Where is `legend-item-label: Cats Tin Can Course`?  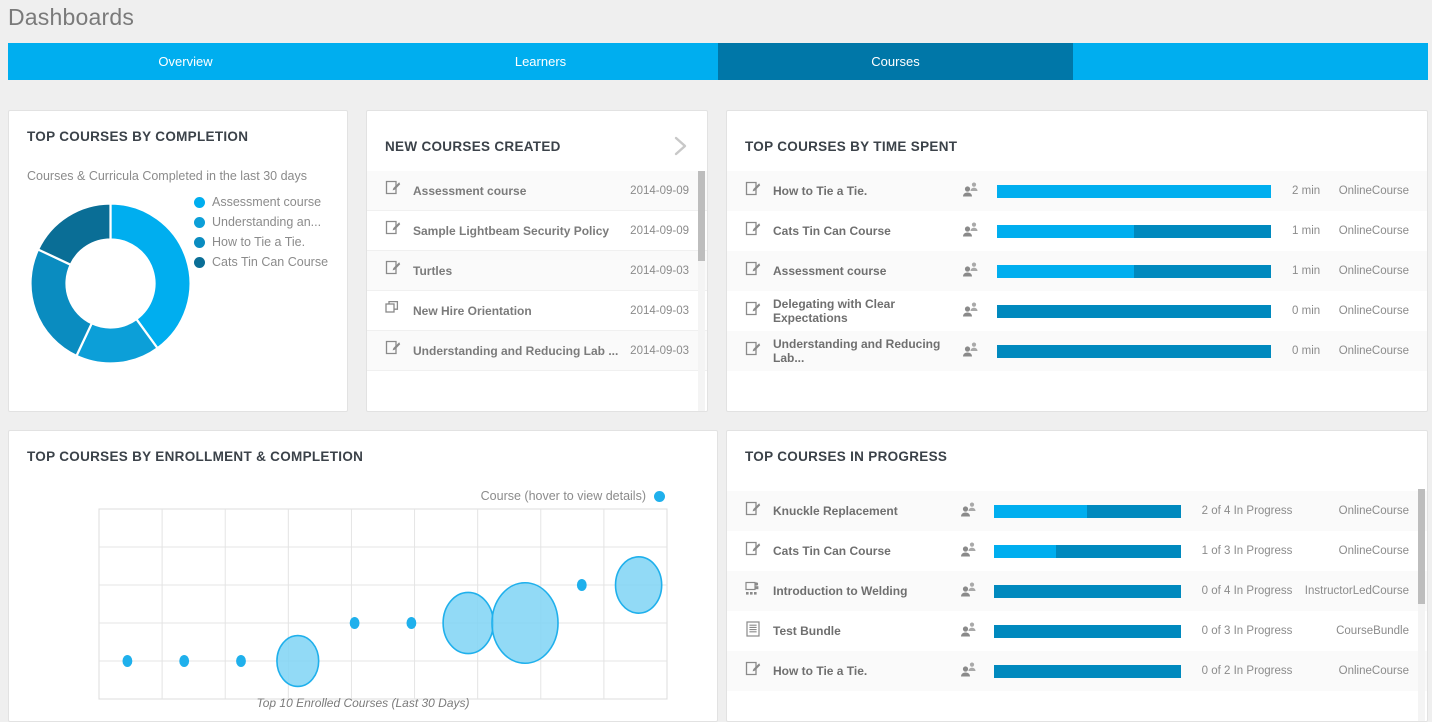 legend-item-label: Cats Tin Can Course is located at coordinates (270, 262).